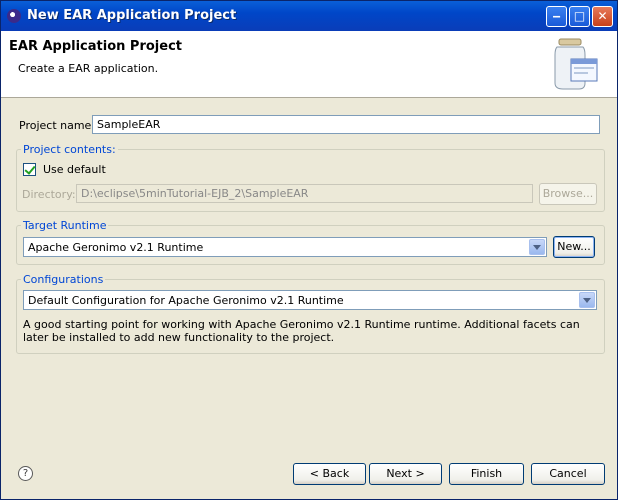 The width and height of the screenshot is (618, 500). I want to click on target-runtime-label: Target Runtime, so click(65, 225).